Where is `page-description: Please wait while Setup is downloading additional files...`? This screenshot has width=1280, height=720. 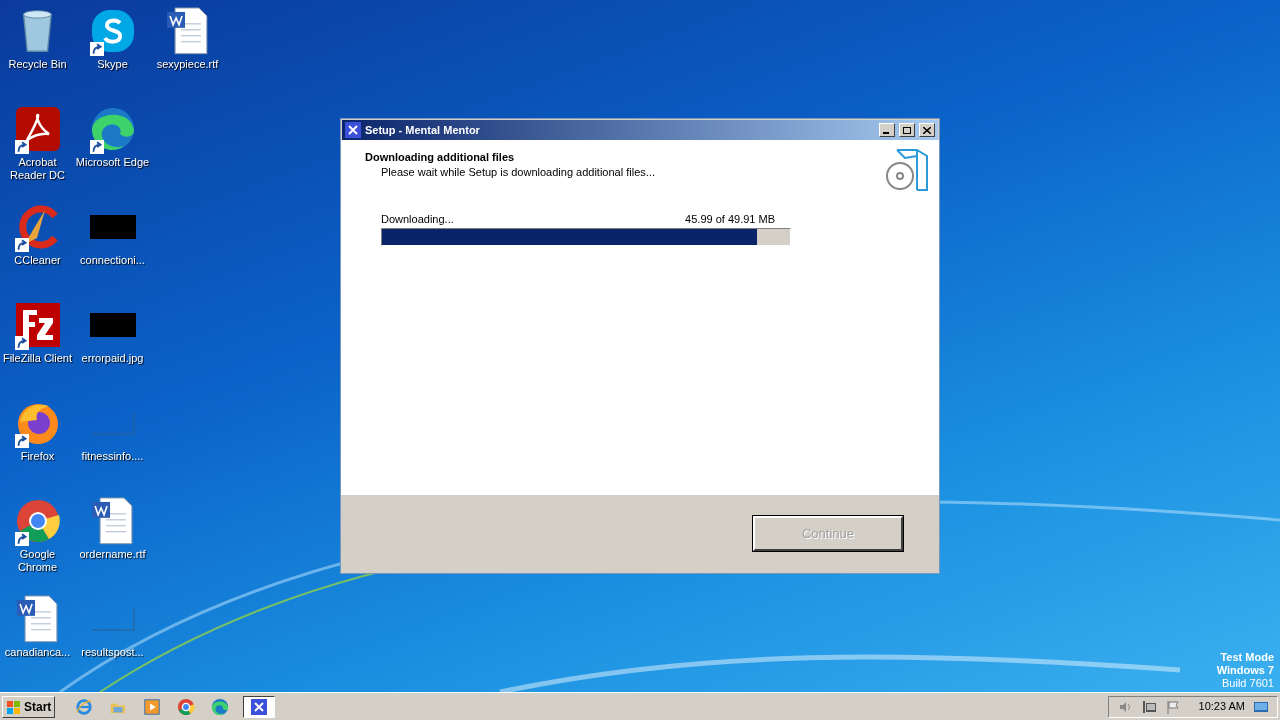
page-description: Please wait while Setup is downloading additional files... is located at coordinates (517, 172).